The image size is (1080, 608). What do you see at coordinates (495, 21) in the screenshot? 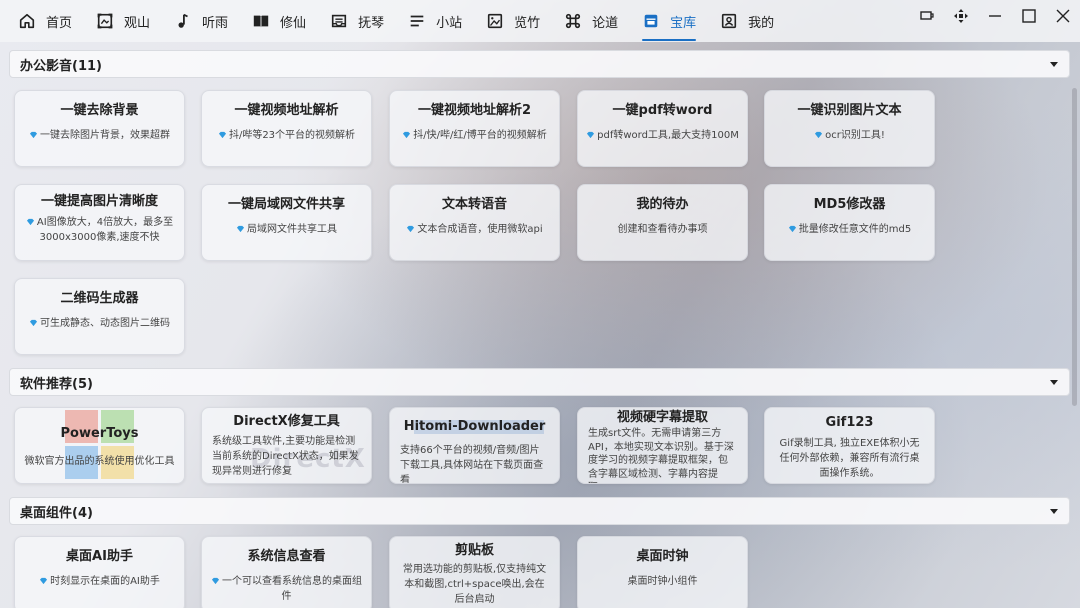
I see `image-icon` at bounding box center [495, 21].